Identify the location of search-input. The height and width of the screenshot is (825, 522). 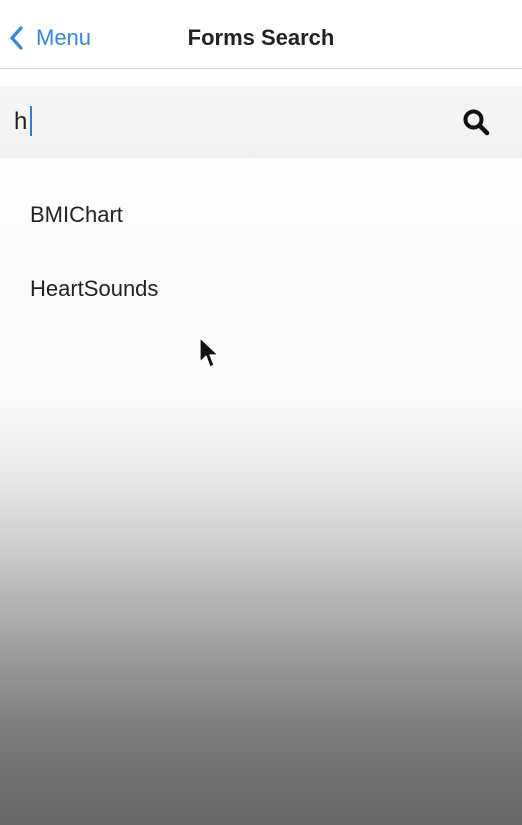
(224, 122).